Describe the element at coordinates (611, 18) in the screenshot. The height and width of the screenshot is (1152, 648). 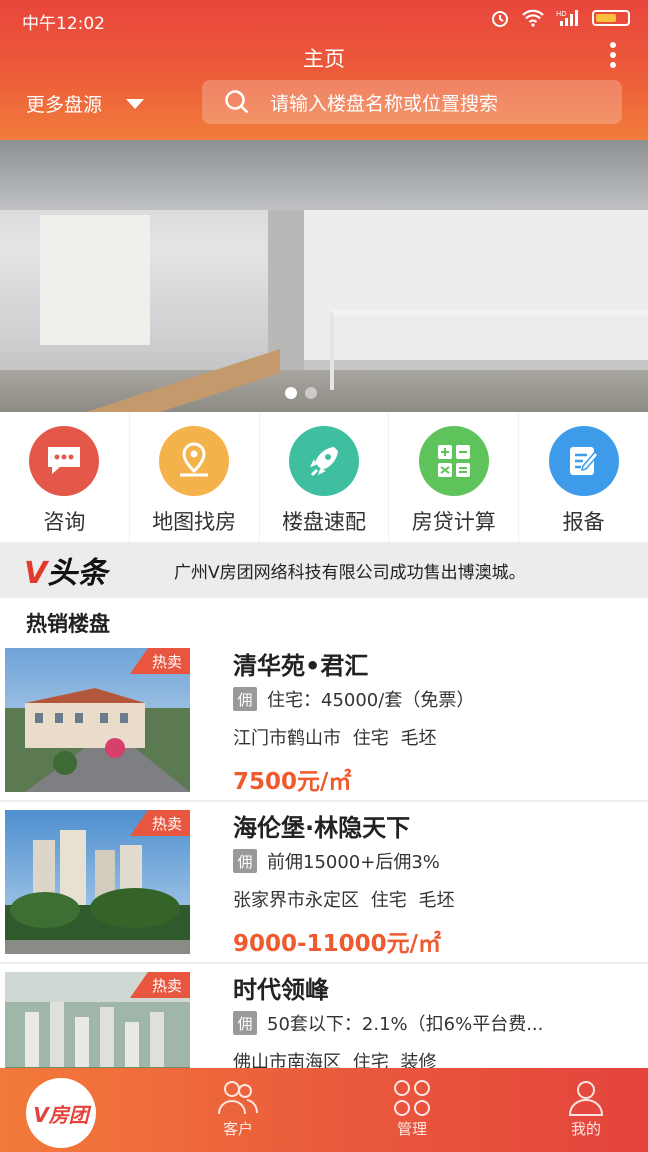
I see `battery-icon` at that location.